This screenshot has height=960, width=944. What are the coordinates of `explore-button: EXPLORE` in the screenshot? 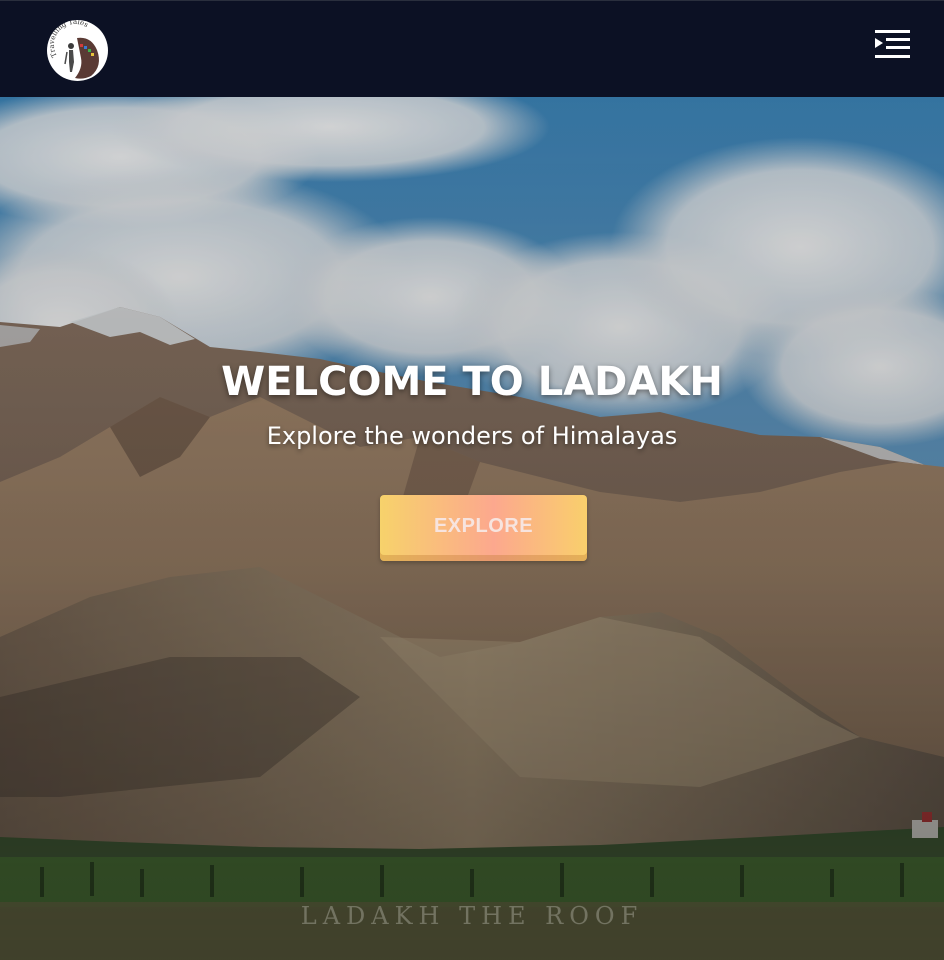 It's located at (483, 528).